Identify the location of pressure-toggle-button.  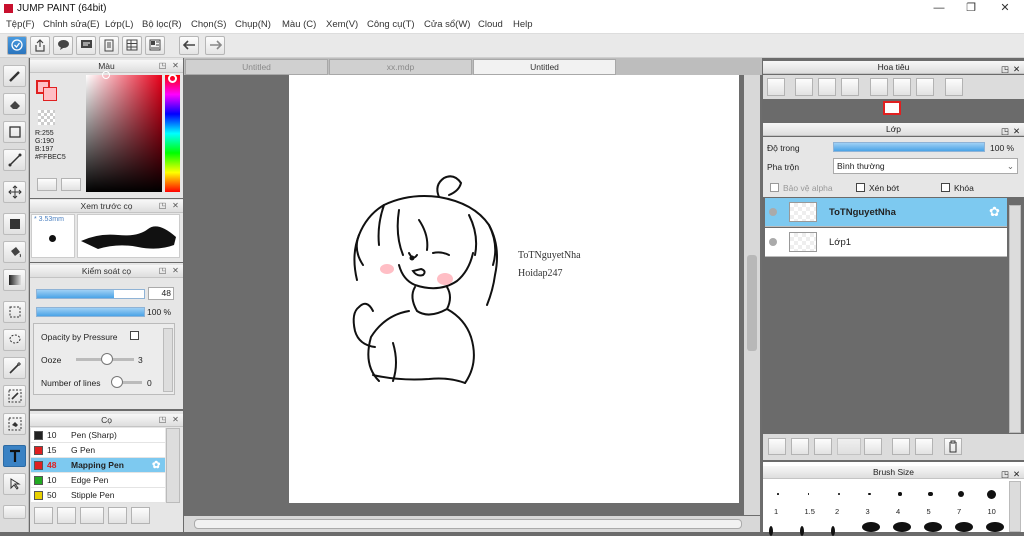
(17, 45).